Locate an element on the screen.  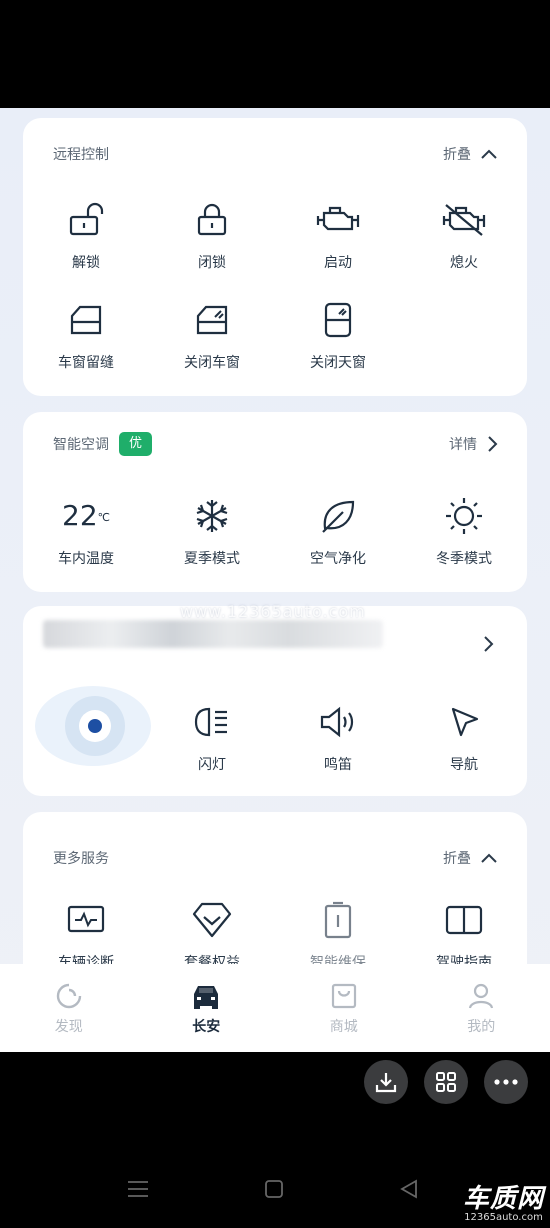
download-icon is located at coordinates (386, 1083).